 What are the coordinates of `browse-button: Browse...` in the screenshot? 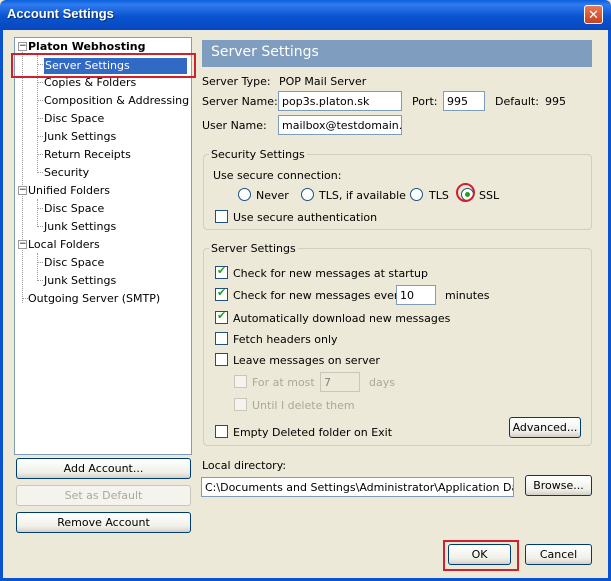 It's located at (558, 485).